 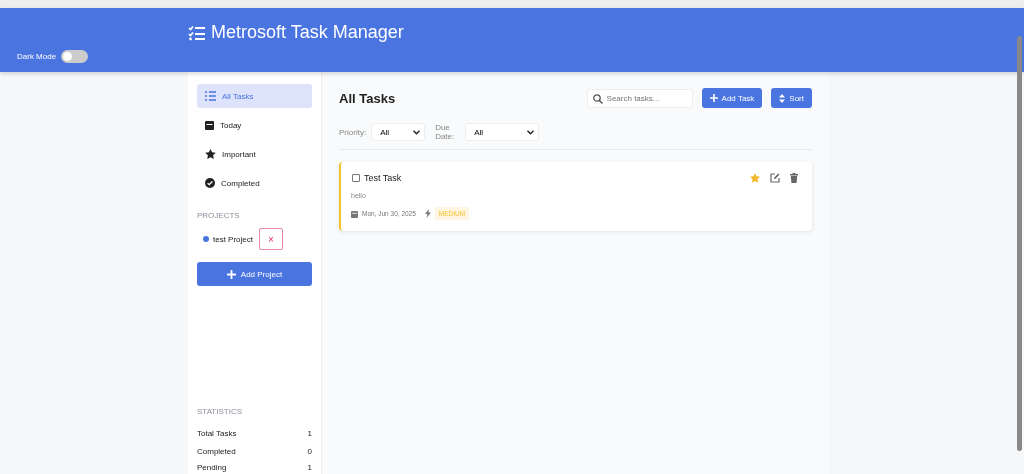 What do you see at coordinates (368, 98) in the screenshot?
I see `page-title: All Tasks` at bounding box center [368, 98].